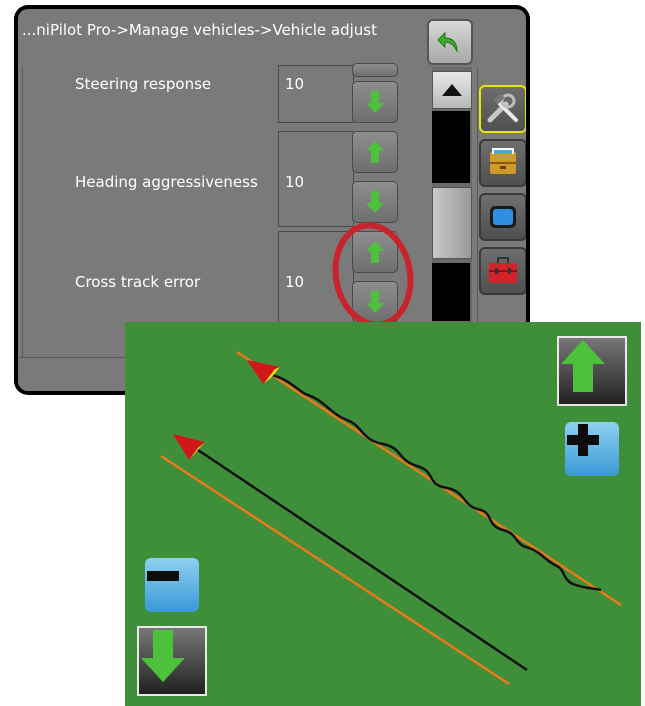  What do you see at coordinates (263, 372) in the screenshot?
I see `vehicle-marker-upper` at bounding box center [263, 372].